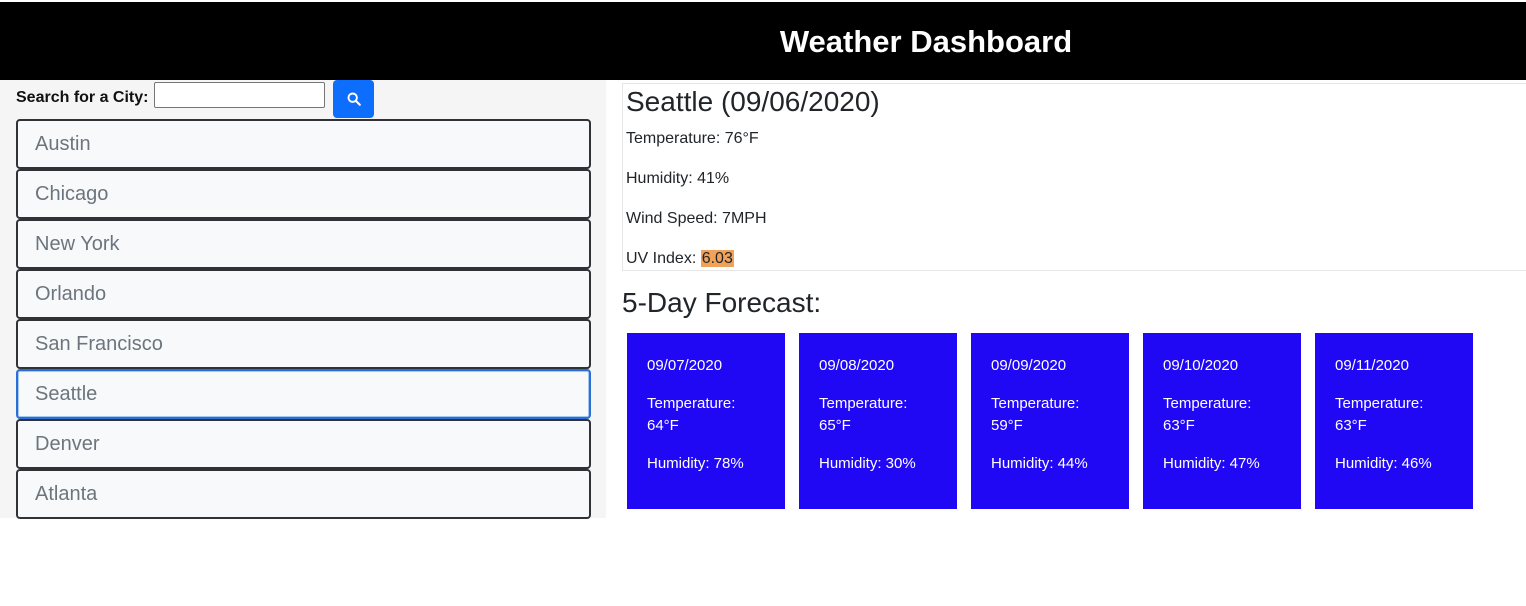 Image resolution: width=1526 pixels, height=606 pixels. I want to click on forecast-temperature: 65°F, so click(835, 425).